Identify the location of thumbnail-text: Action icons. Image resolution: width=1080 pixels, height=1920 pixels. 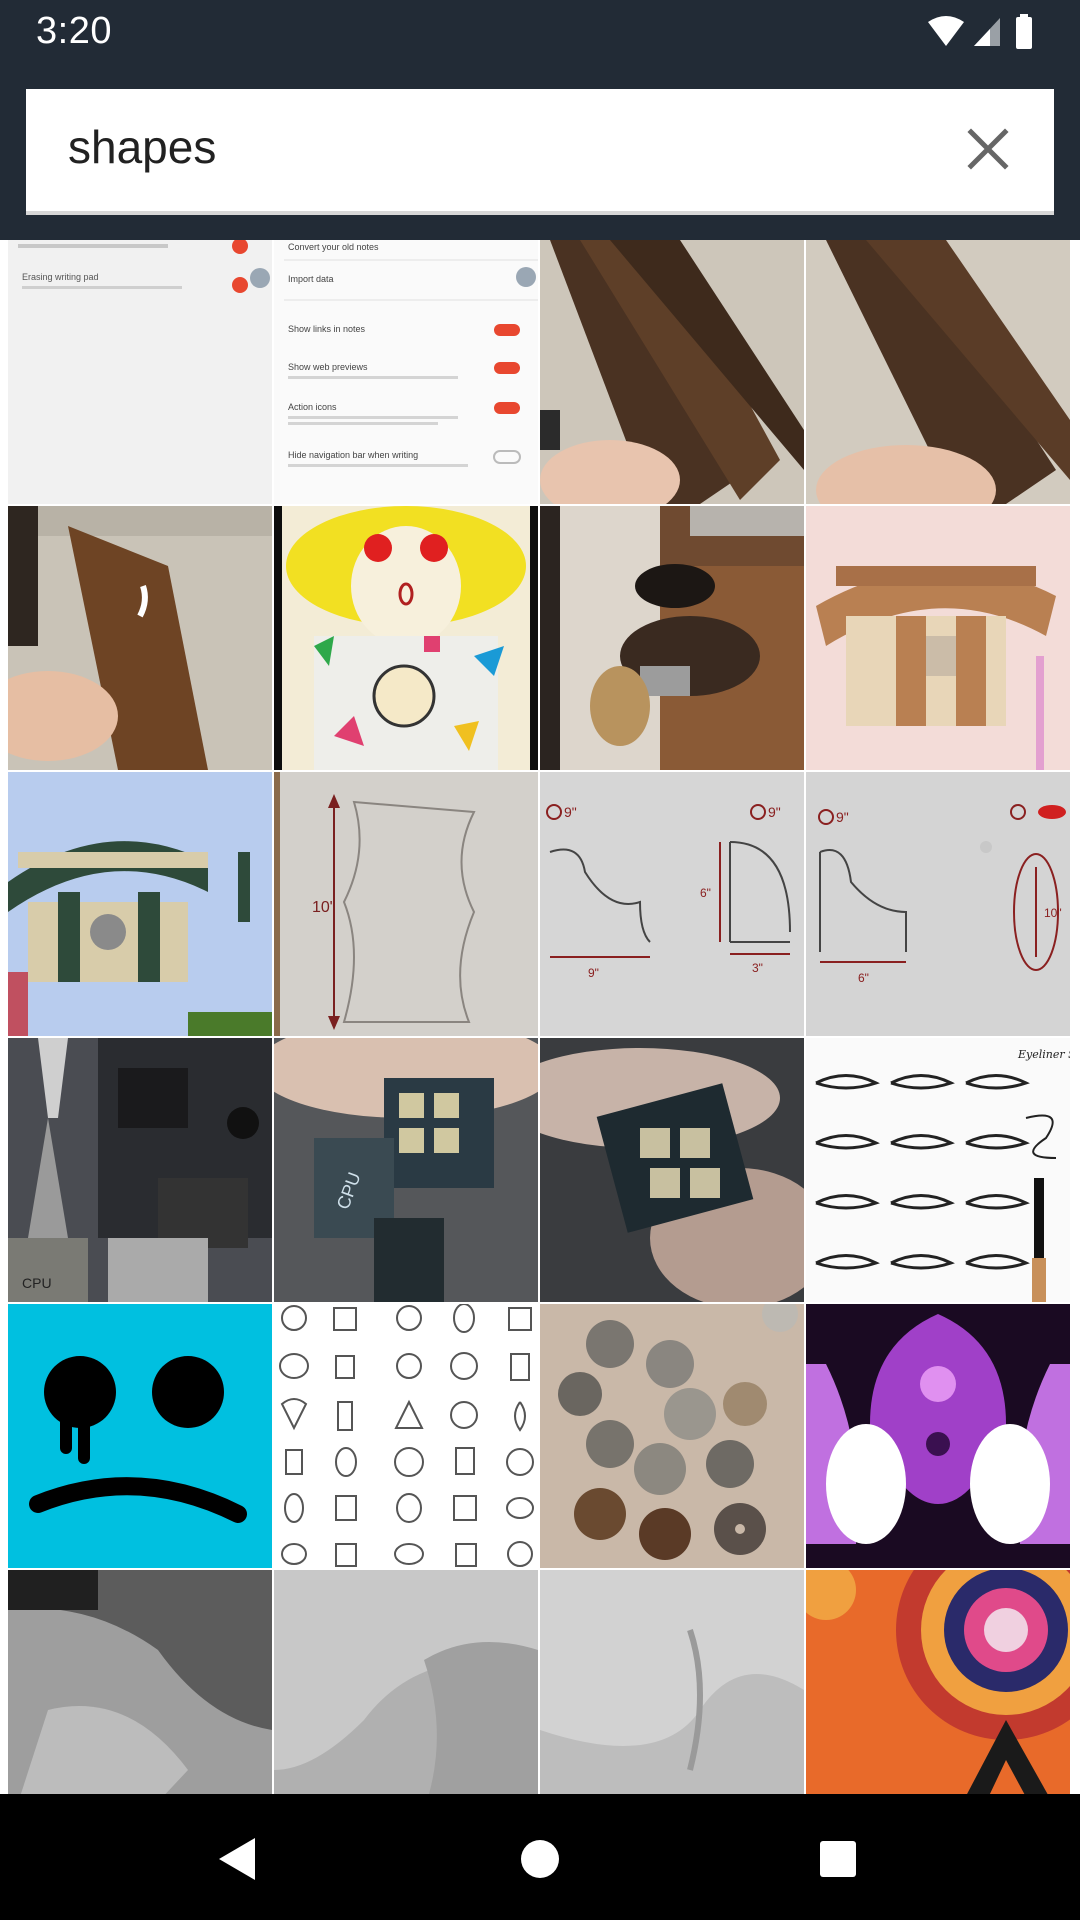
(312, 407).